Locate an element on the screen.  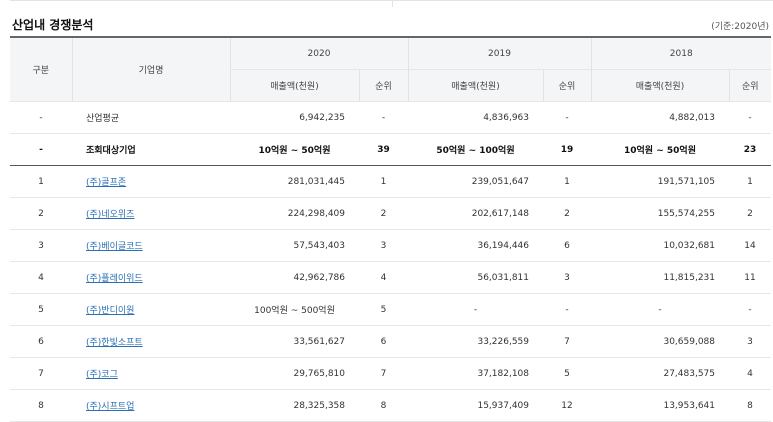
rank-2019-cell: - is located at coordinates (567, 309).